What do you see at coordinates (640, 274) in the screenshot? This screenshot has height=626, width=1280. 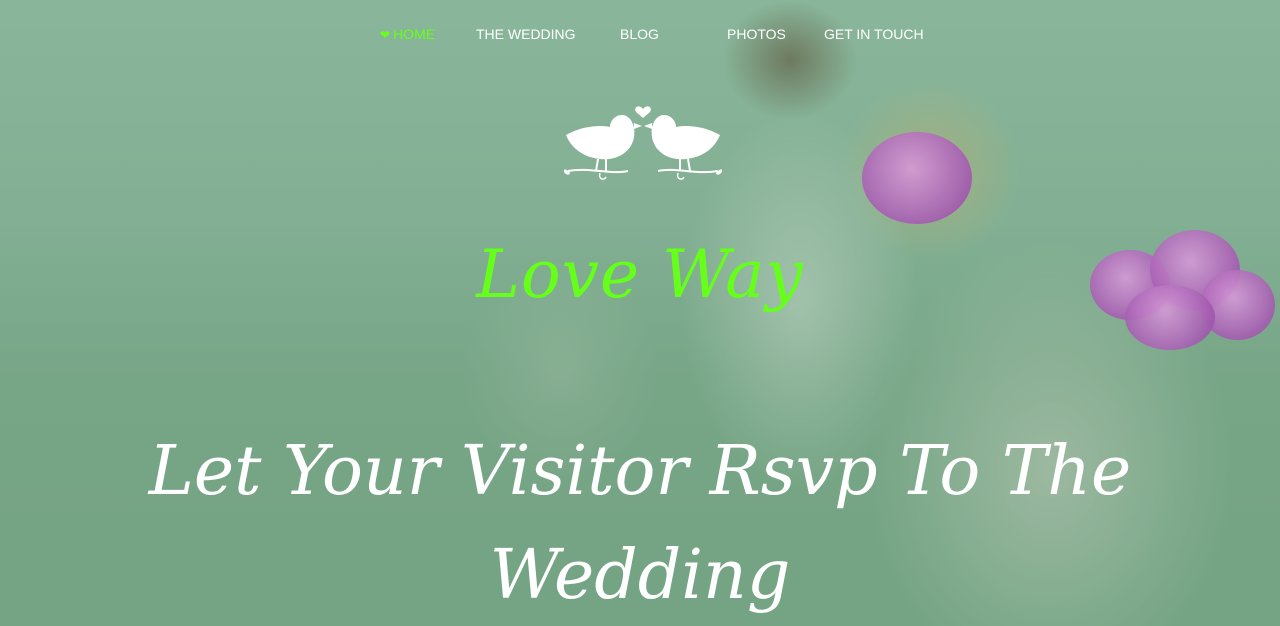 I see `brand-title: Love Way` at bounding box center [640, 274].